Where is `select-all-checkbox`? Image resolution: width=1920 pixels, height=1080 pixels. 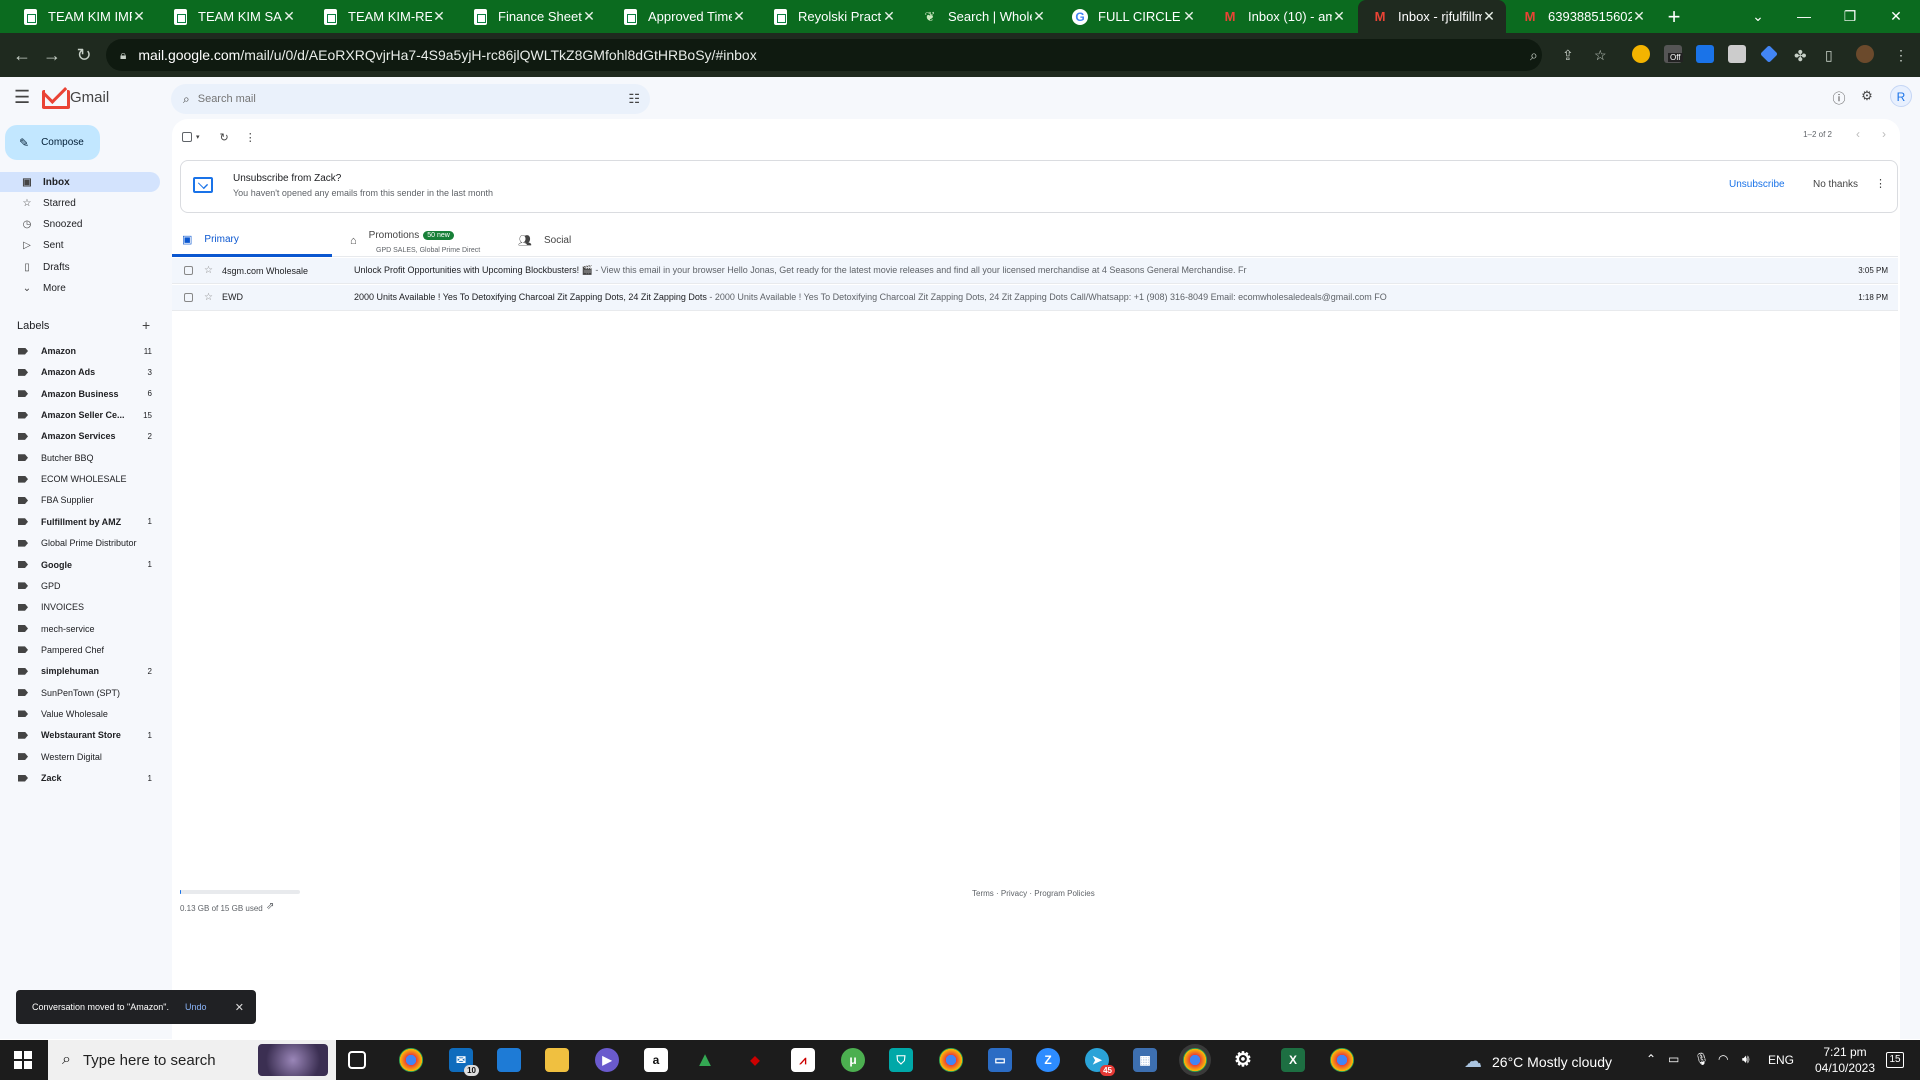
select-all-checkbox is located at coordinates (187, 137).